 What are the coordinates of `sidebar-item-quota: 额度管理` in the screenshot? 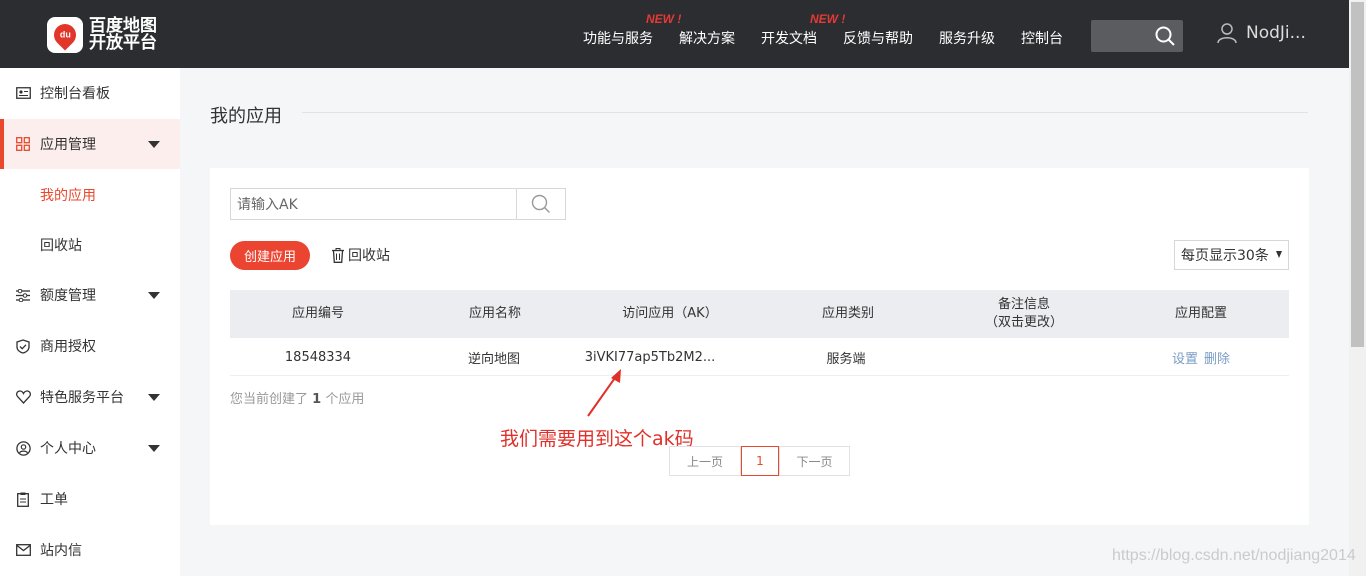 It's located at (90, 295).